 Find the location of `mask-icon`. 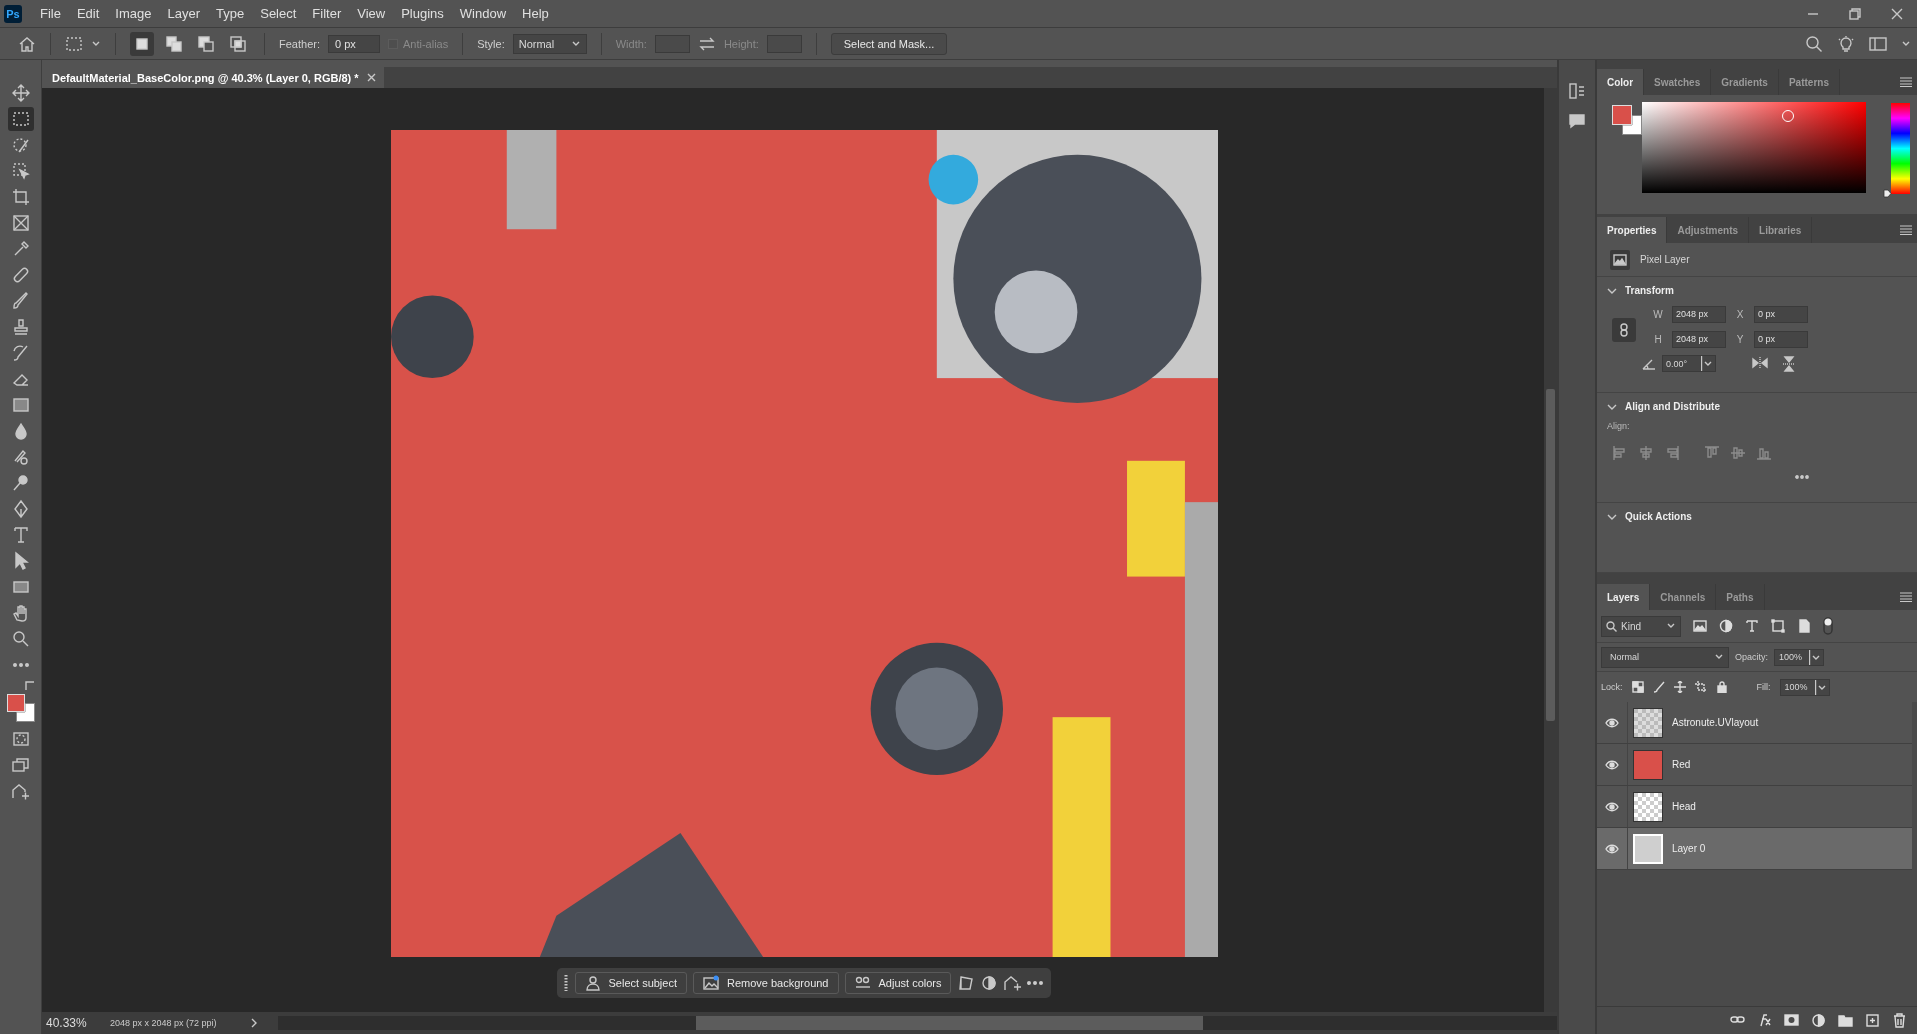

mask-icon is located at coordinates (1791, 1020).